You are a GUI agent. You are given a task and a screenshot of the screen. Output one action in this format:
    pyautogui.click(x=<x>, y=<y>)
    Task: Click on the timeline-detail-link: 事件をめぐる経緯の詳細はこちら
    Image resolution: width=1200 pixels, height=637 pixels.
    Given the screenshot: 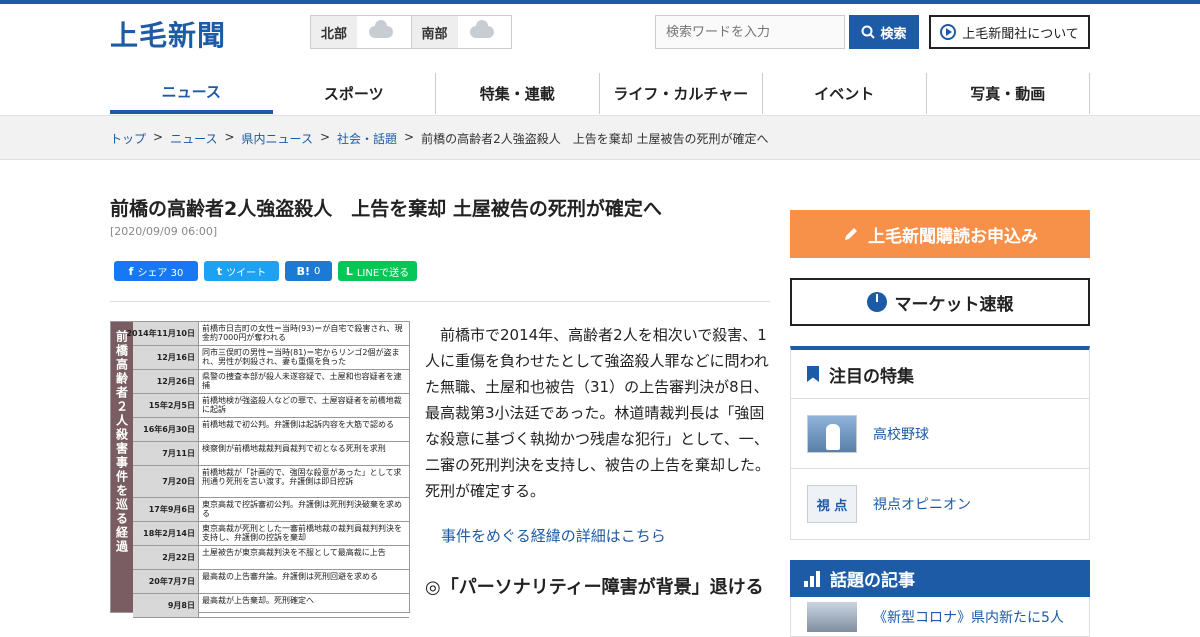 What is the action you would take?
    pyautogui.click(x=553, y=535)
    